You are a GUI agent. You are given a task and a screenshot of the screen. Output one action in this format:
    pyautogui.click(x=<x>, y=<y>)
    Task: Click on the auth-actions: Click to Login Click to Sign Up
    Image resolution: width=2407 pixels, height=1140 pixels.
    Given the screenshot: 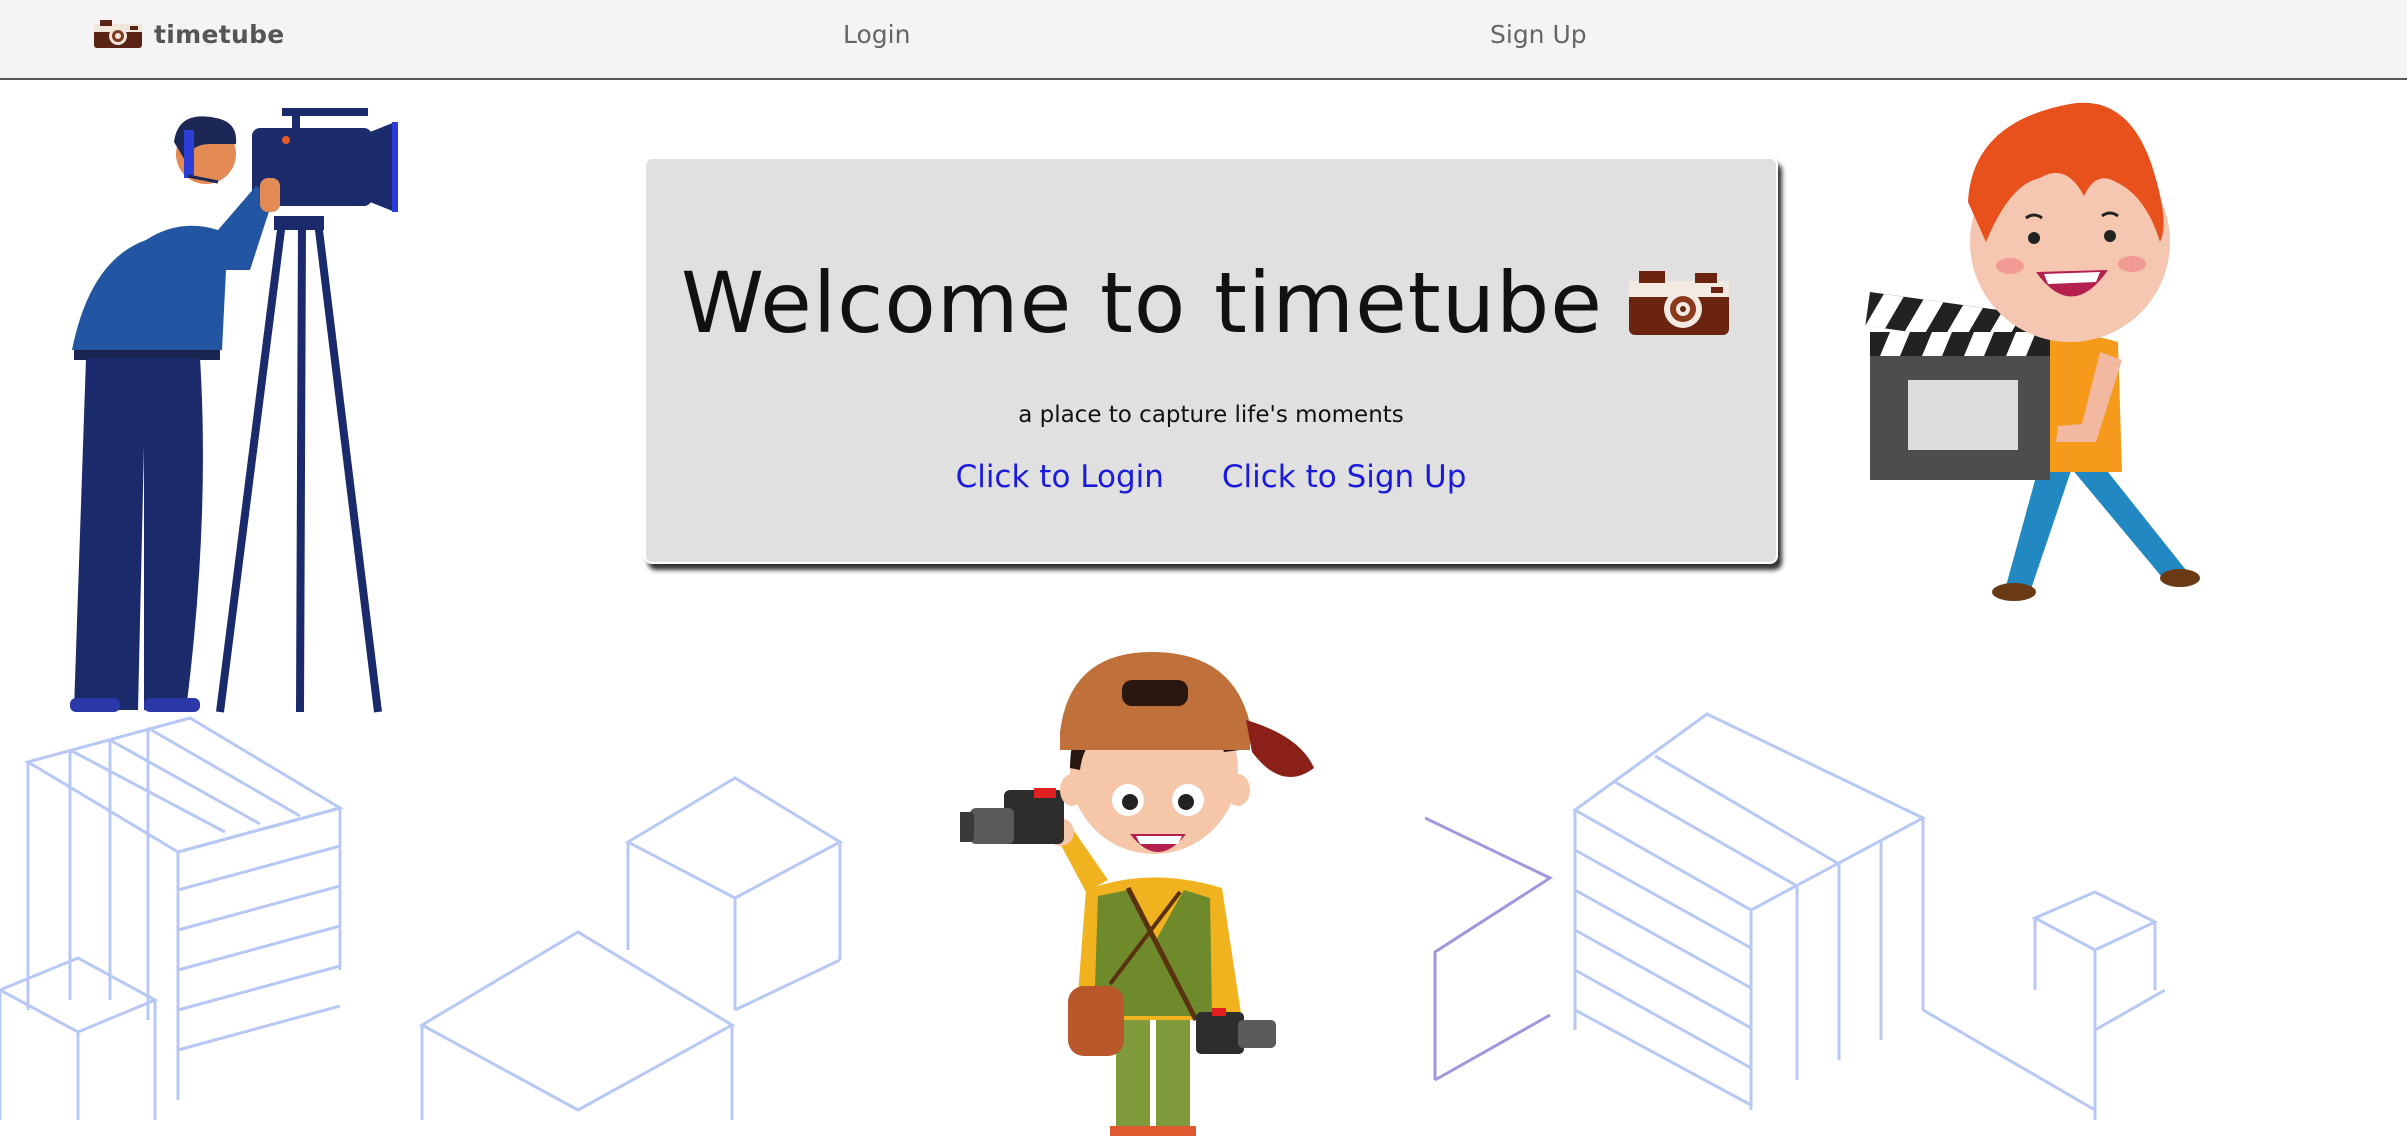 What is the action you would take?
    pyautogui.click(x=1211, y=477)
    